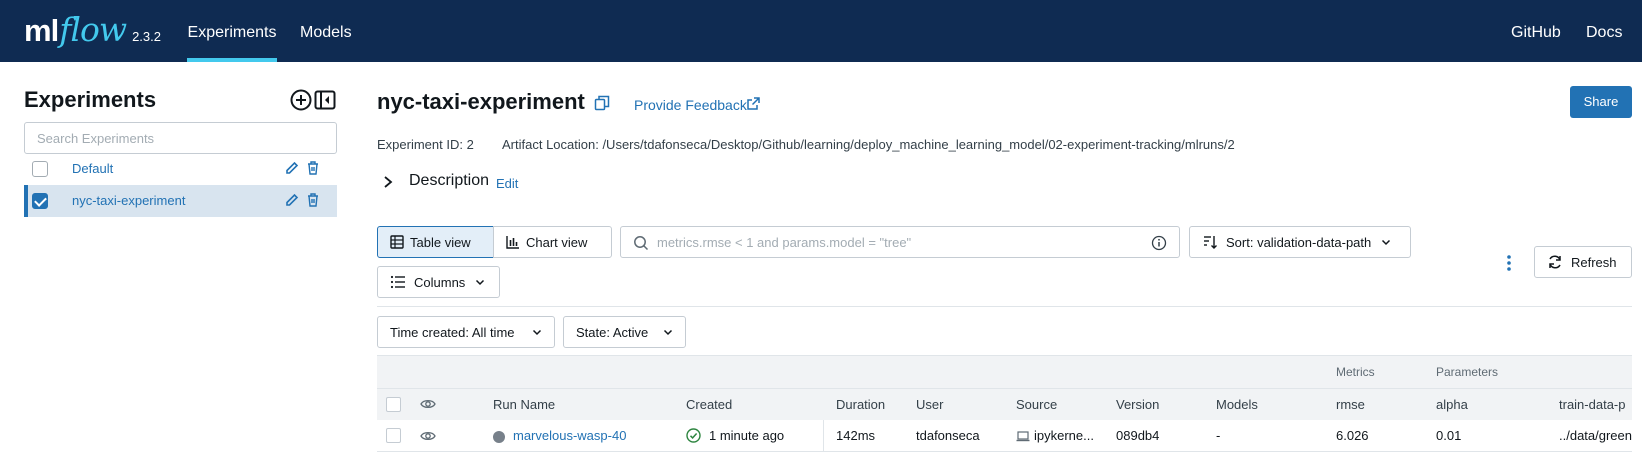 The width and height of the screenshot is (1642, 475). Describe the element at coordinates (1138, 435) in the screenshot. I see `run-version: 089db4` at that location.